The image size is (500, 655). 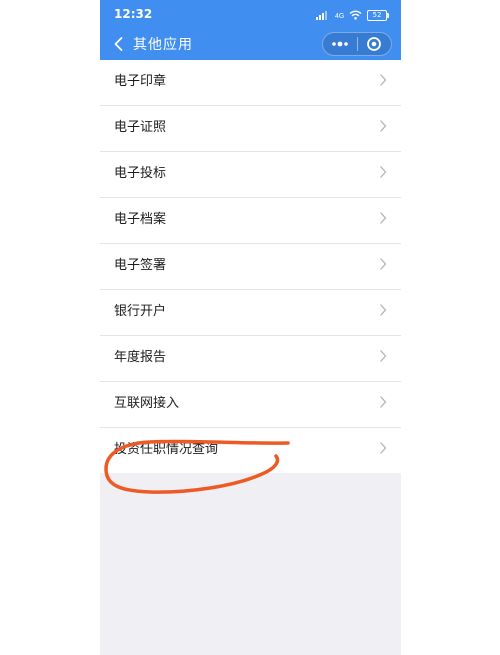 I want to click on menu-item-internet-access: 互联网接入, so click(x=250, y=405).